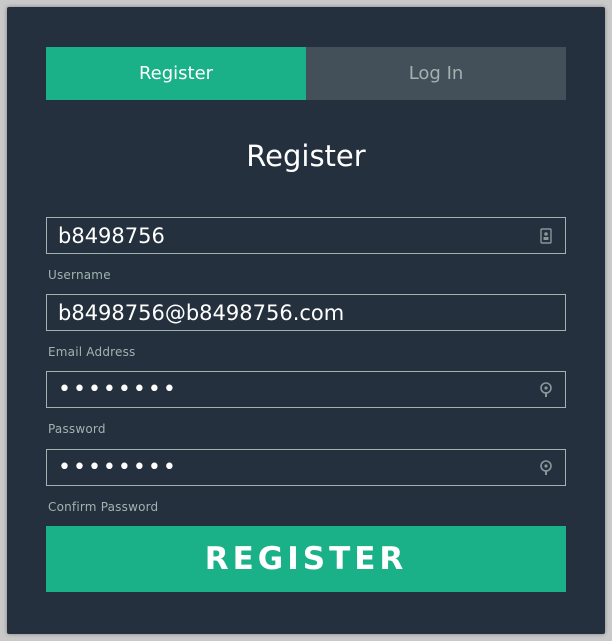 The width and height of the screenshot is (612, 641). What do you see at coordinates (436, 73) in the screenshot?
I see `tab-login: Log In` at bounding box center [436, 73].